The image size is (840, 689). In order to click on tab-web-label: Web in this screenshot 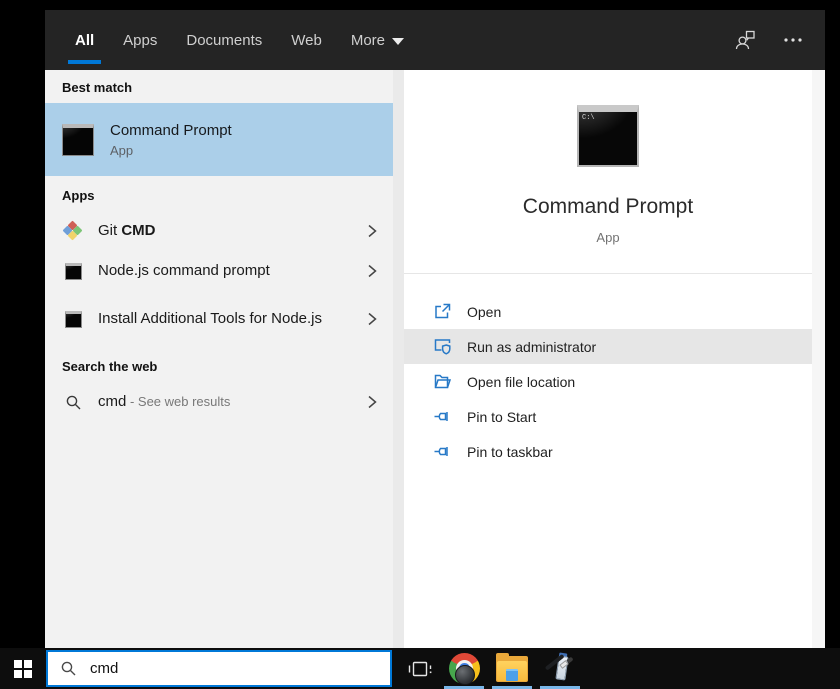, I will do `click(306, 40)`.